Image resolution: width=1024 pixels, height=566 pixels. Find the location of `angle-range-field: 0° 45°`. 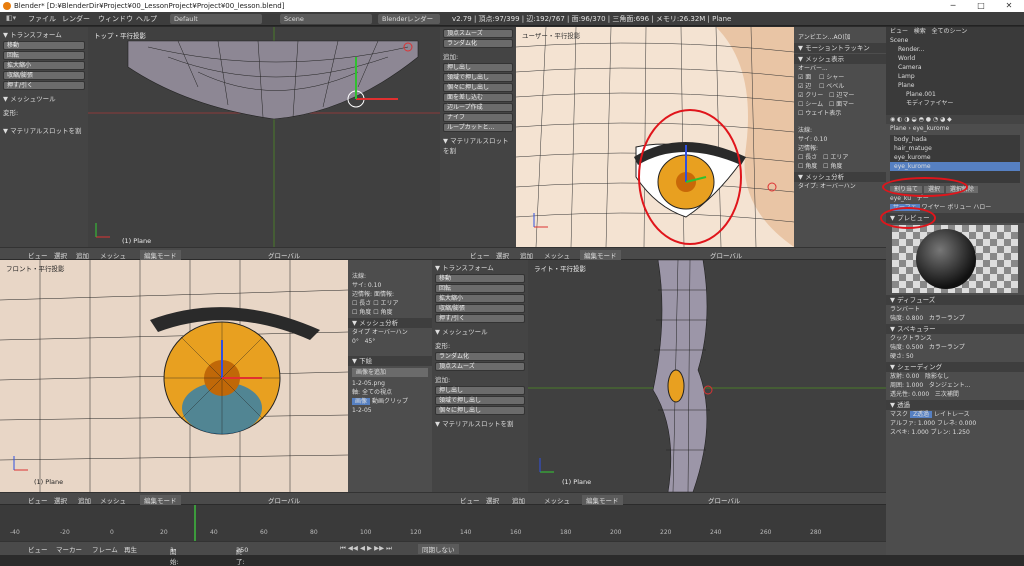

angle-range-field: 0° 45° is located at coordinates (390, 341).